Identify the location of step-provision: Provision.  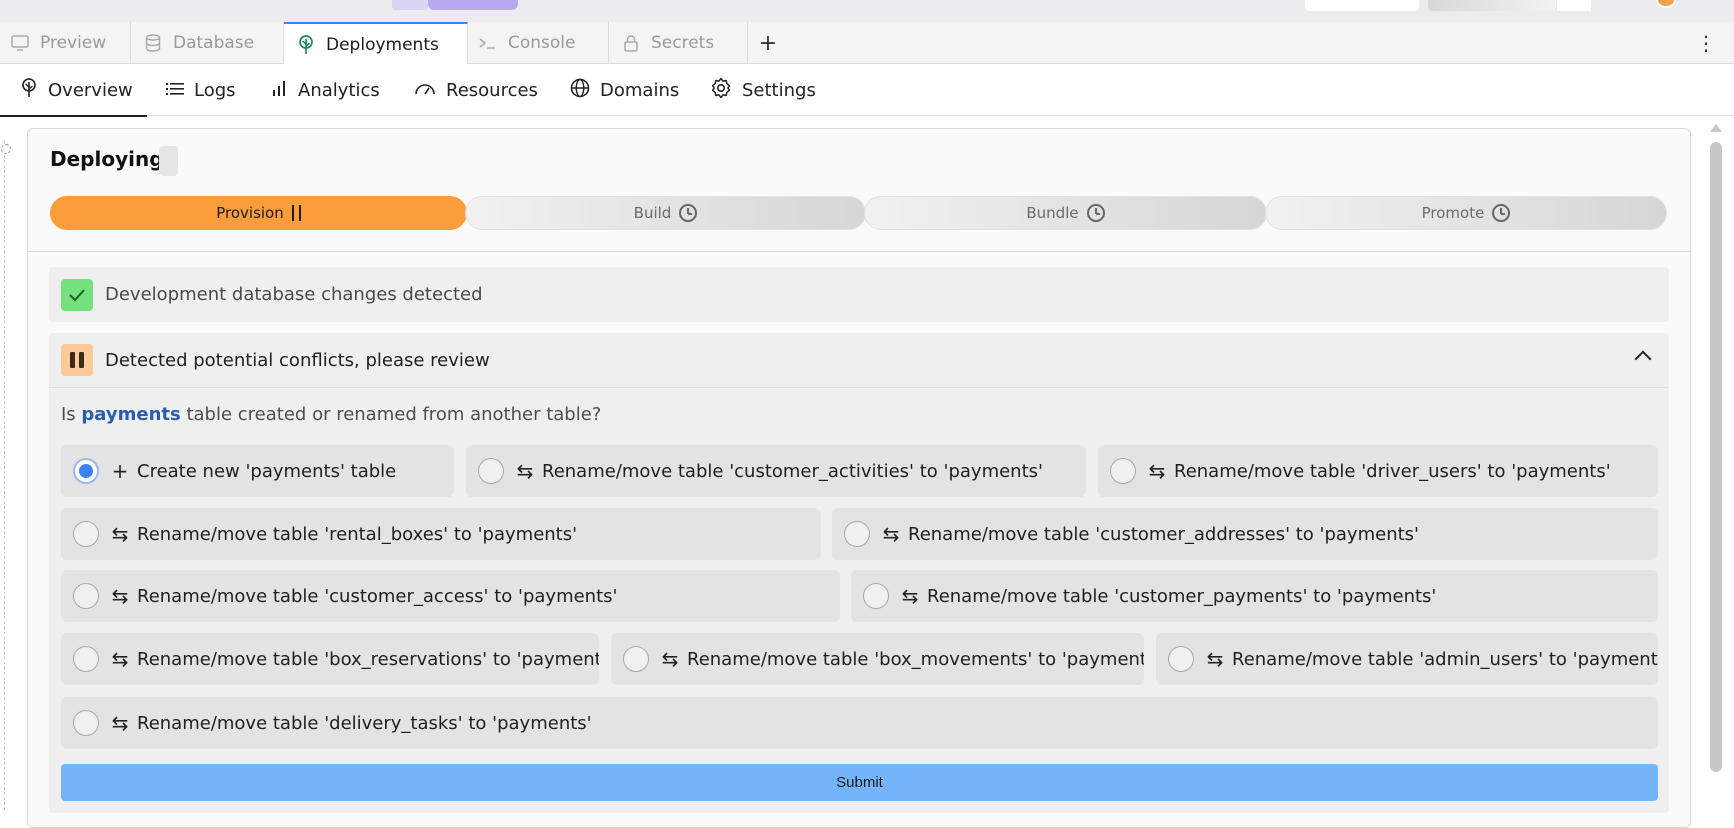
(258, 213).